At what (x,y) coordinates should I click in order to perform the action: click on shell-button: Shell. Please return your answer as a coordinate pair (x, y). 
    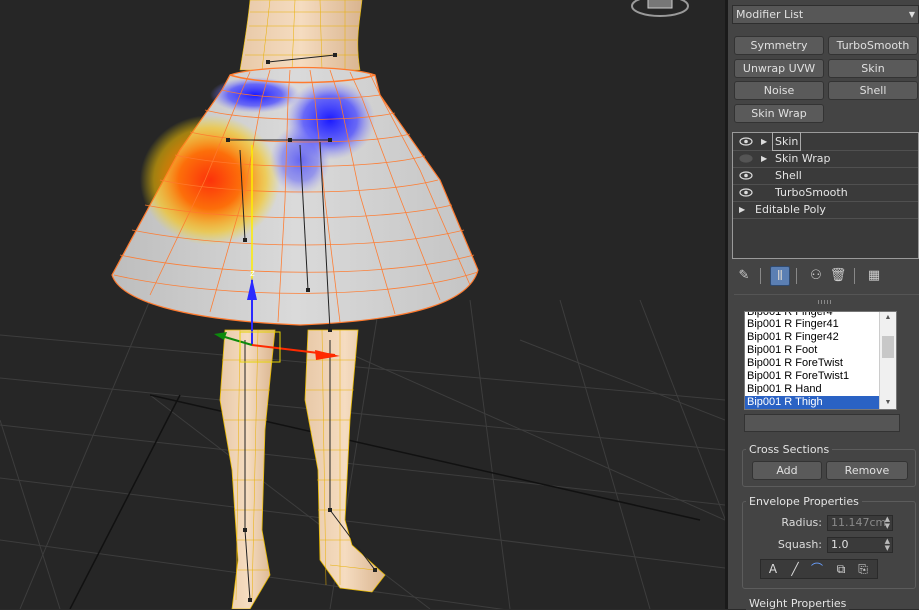
    Looking at the image, I should click on (873, 90).